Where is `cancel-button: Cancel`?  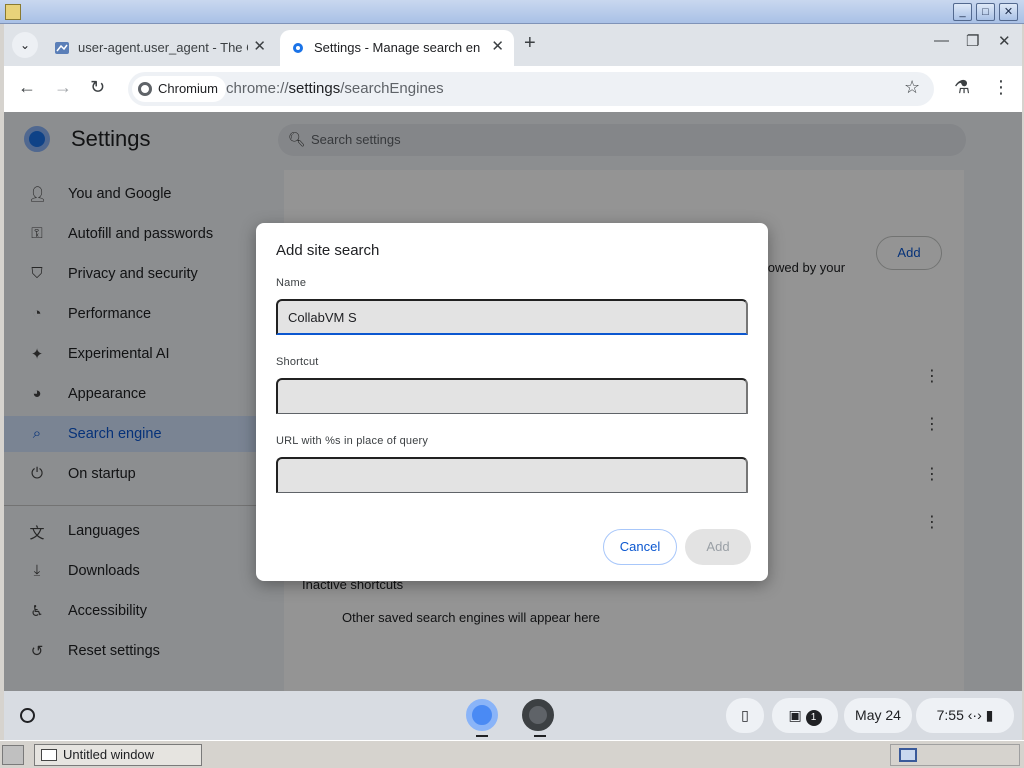 cancel-button: Cancel is located at coordinates (640, 547).